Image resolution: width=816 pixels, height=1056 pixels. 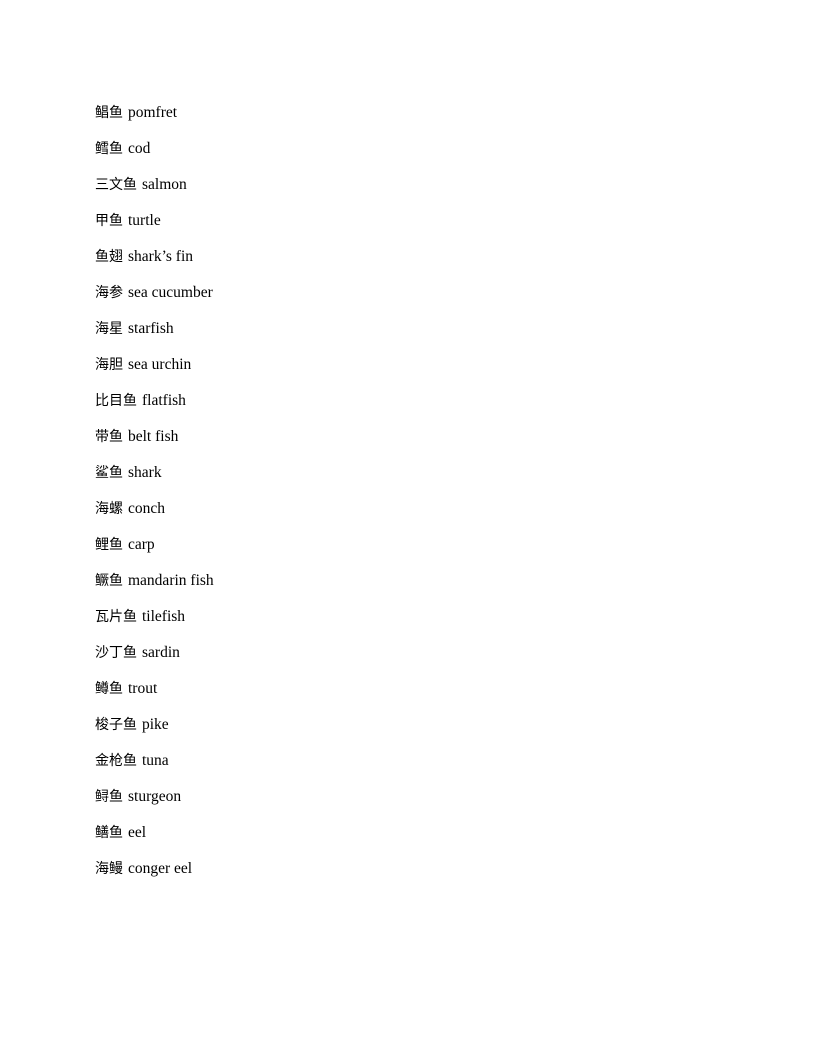 I want to click on vocab-term-english: sea urchin, so click(x=160, y=364).